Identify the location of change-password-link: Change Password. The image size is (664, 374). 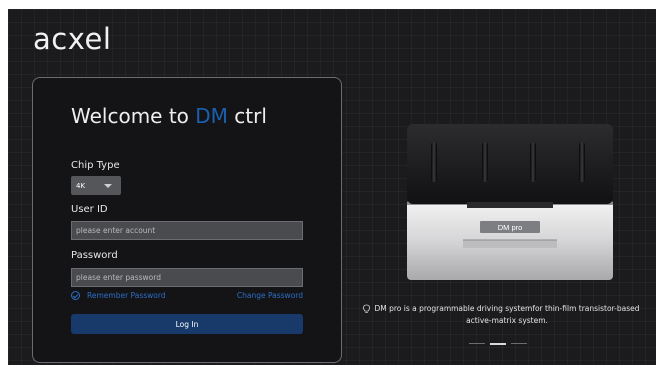
(270, 295).